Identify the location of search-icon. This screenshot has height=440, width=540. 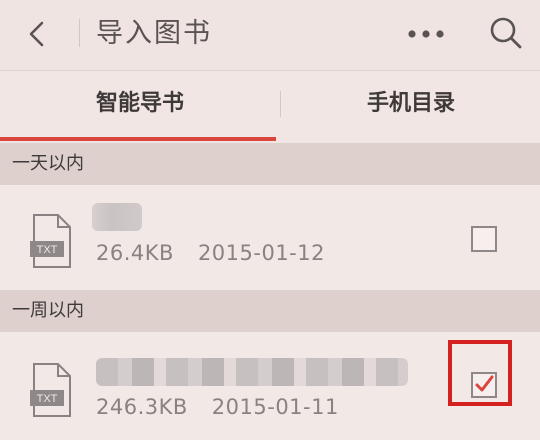
(506, 33).